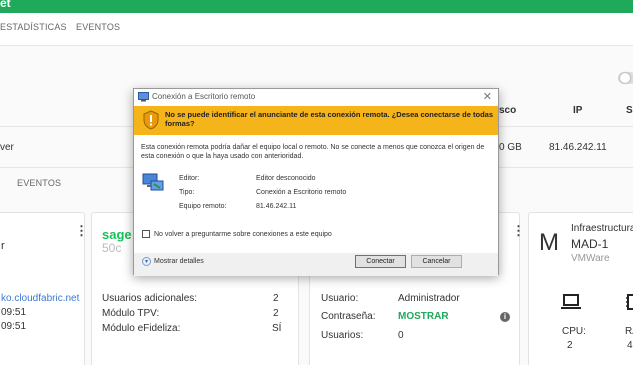 This screenshot has height=365, width=633. Describe the element at coordinates (277, 328) in the screenshot. I see `addon-value: SÍ` at that location.